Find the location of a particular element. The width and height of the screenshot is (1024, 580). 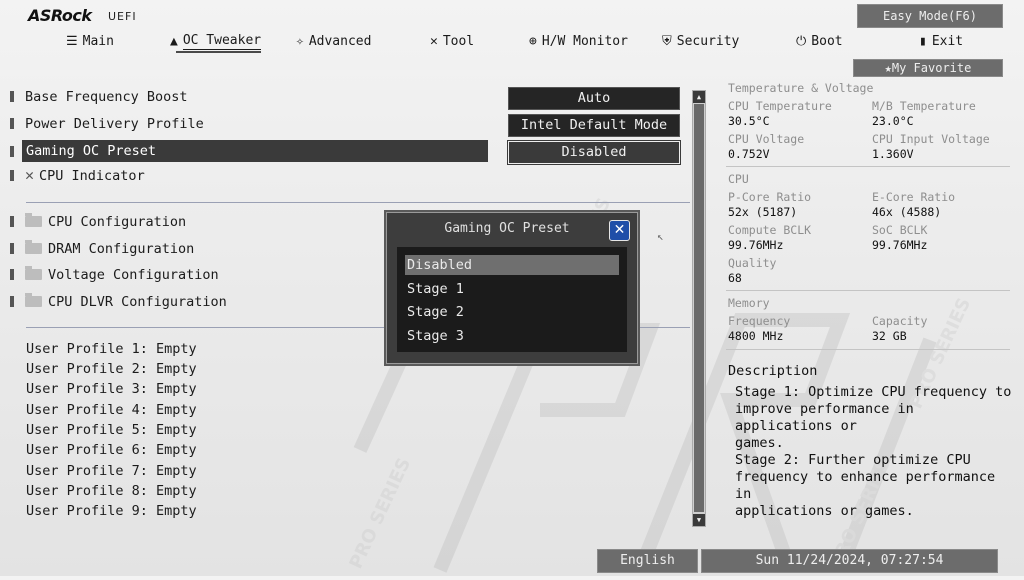

option-stage-1: Stage 1 is located at coordinates (512, 289).